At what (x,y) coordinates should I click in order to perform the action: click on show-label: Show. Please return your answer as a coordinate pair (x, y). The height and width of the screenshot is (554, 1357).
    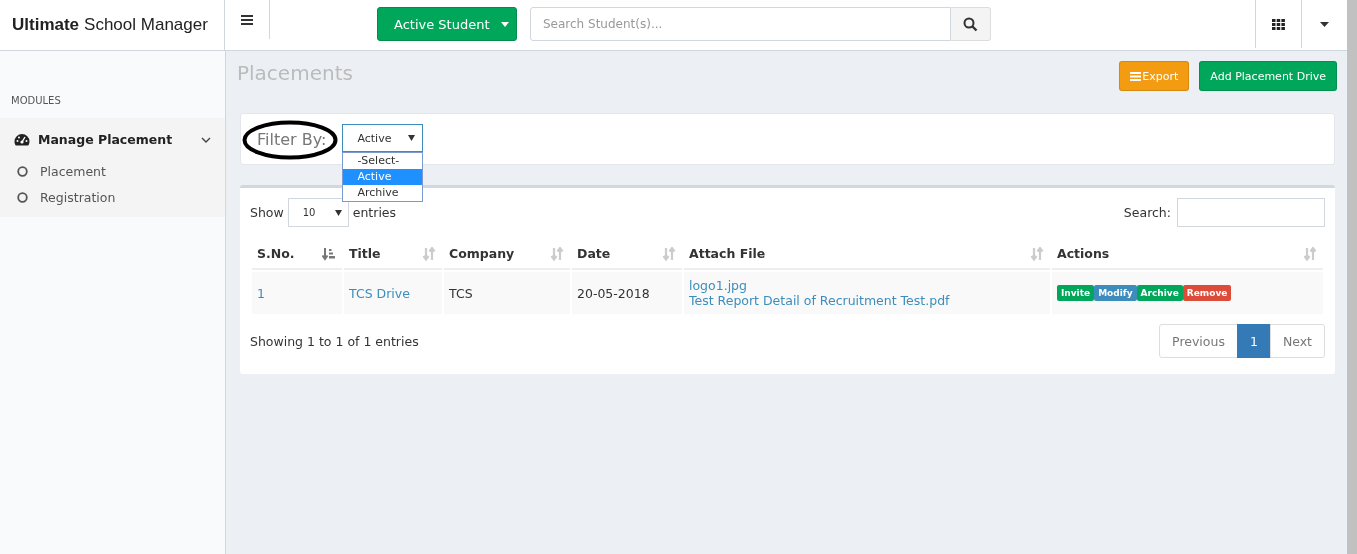
    Looking at the image, I should click on (267, 212).